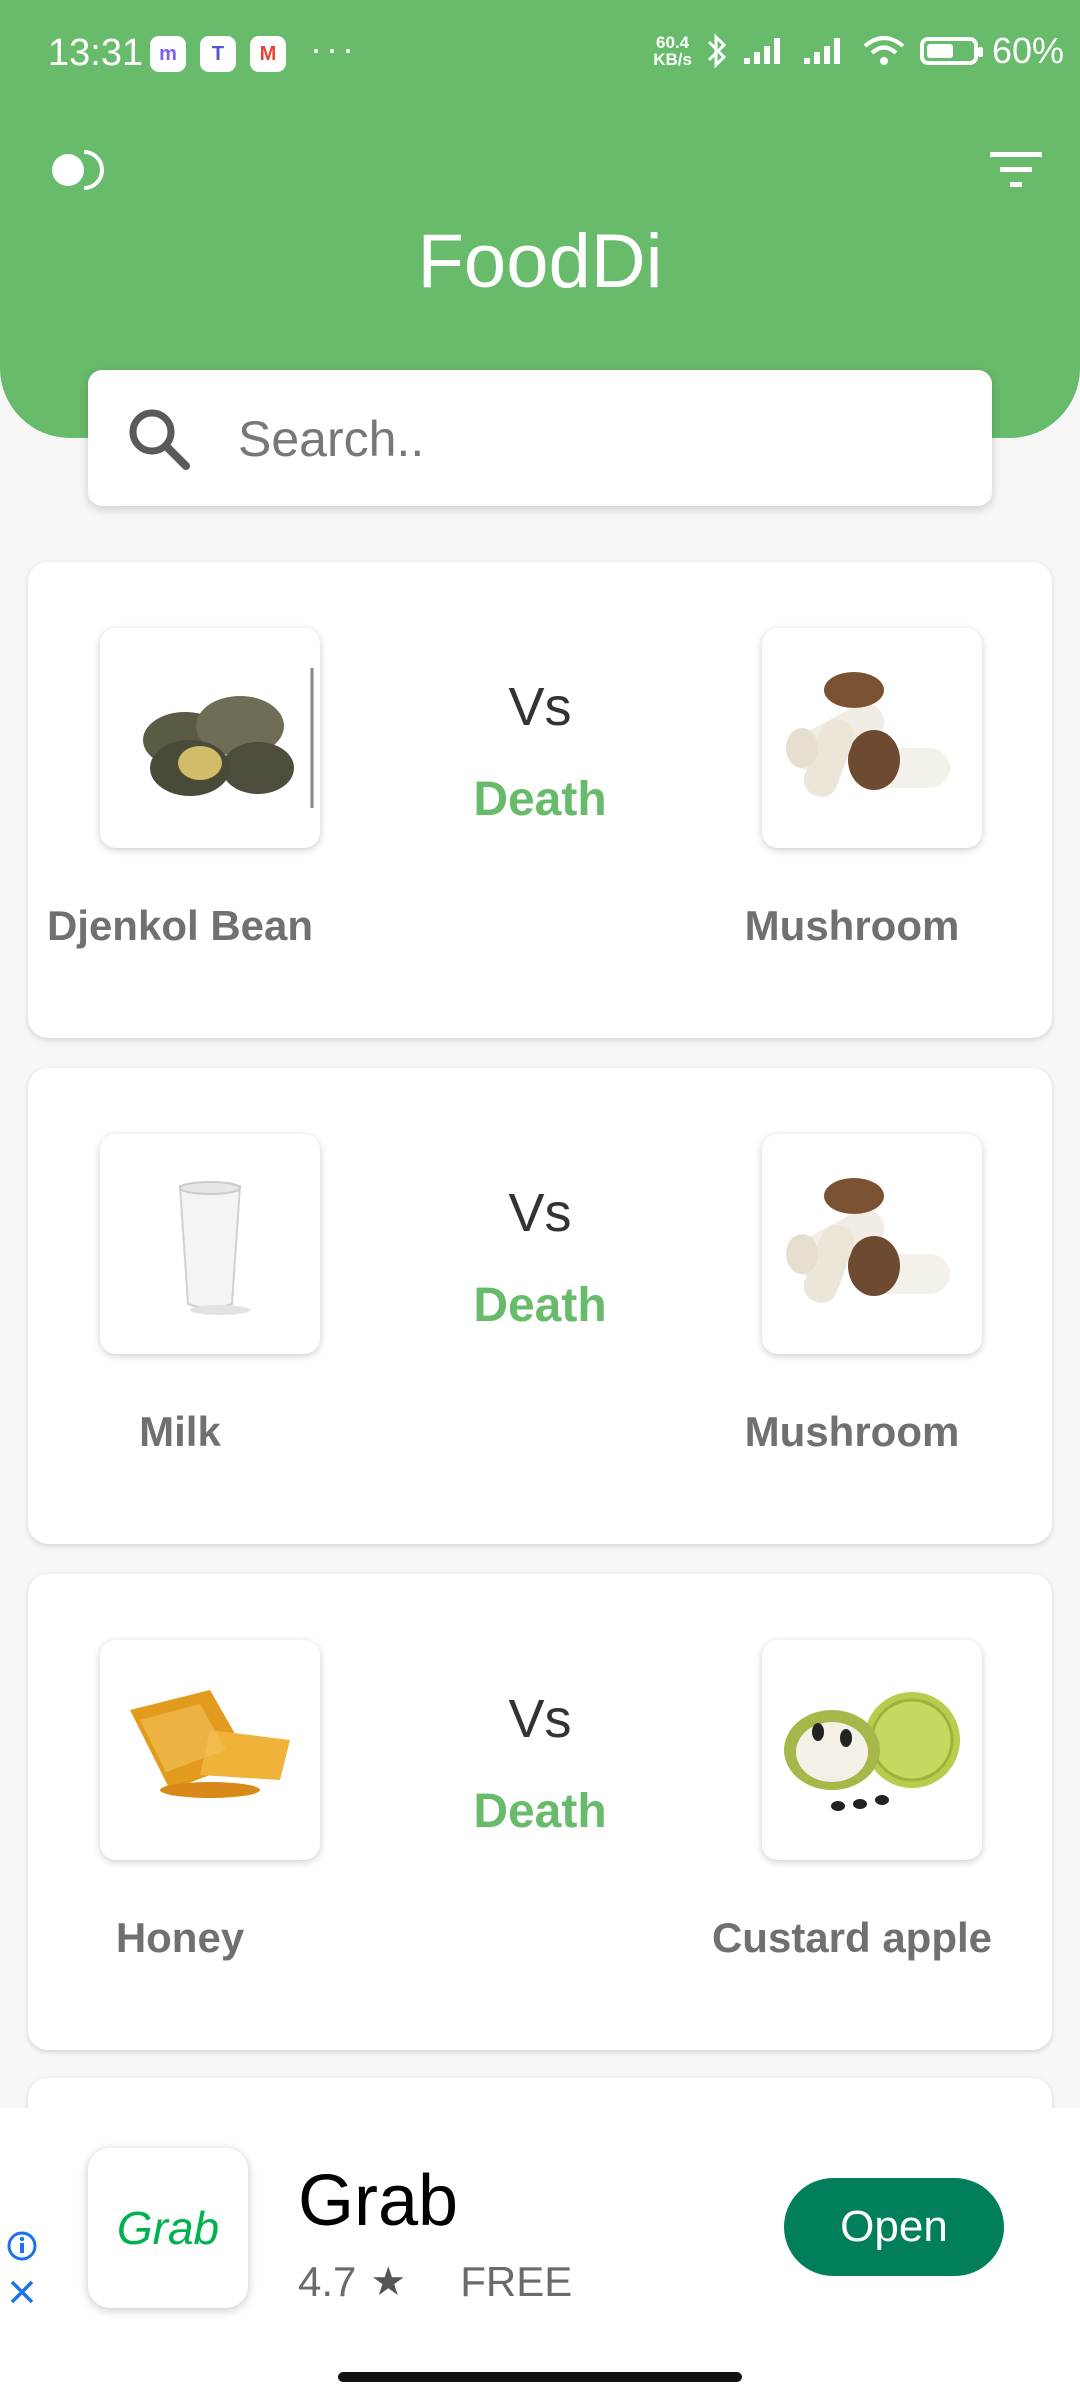 This screenshot has width=1080, height=2400. Describe the element at coordinates (180, 1431) in the screenshot. I see `food-name-left: Milk` at that location.